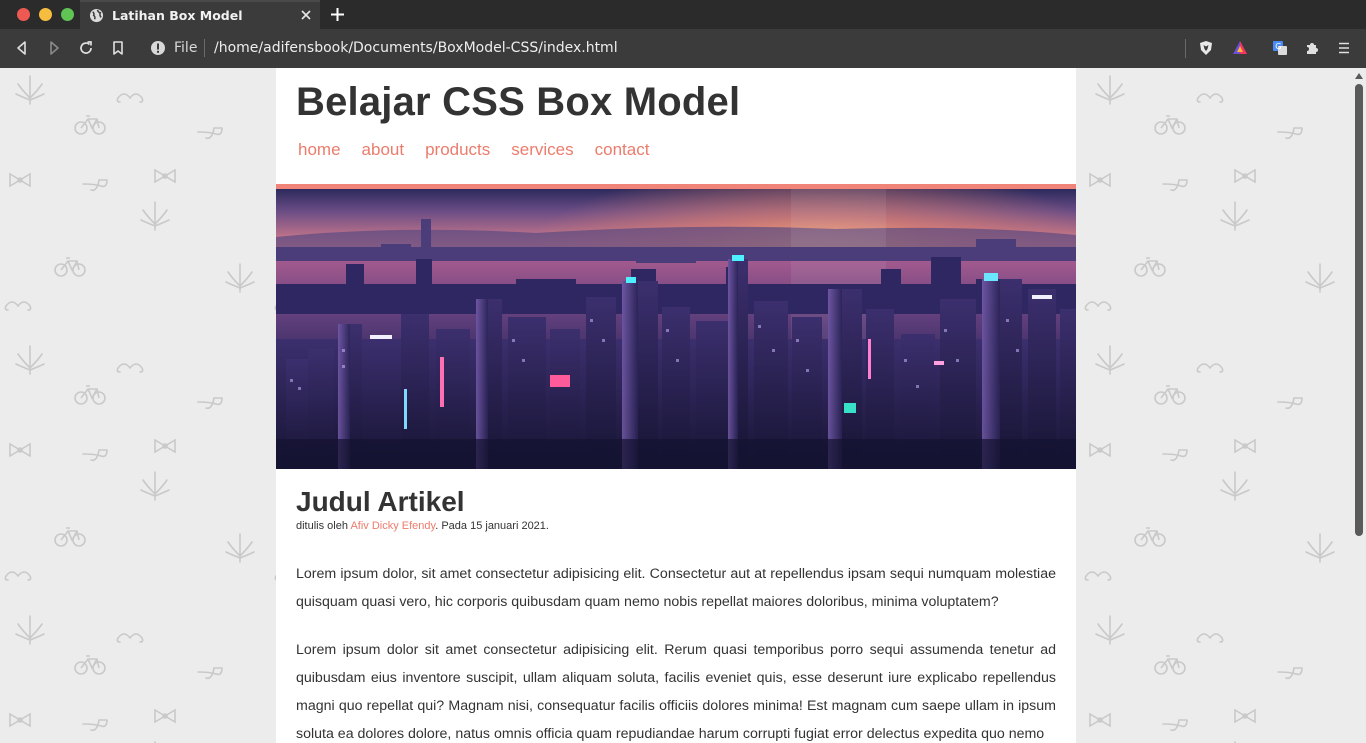  What do you see at coordinates (1206, 48) in the screenshot?
I see `brave-shield-icon` at bounding box center [1206, 48].